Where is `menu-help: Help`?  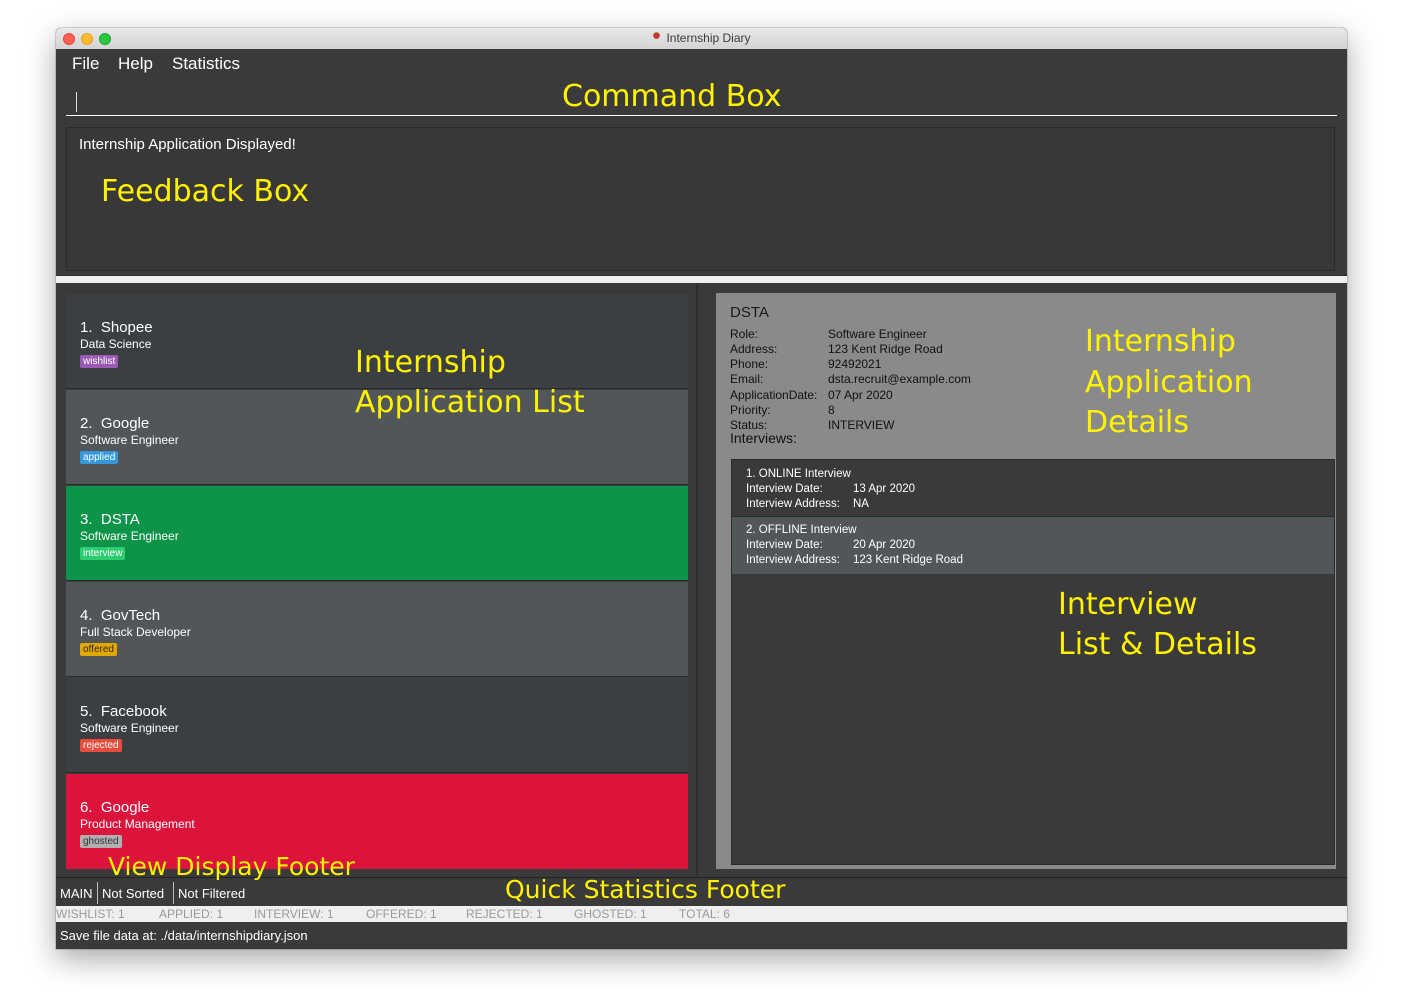
menu-help: Help is located at coordinates (135, 64).